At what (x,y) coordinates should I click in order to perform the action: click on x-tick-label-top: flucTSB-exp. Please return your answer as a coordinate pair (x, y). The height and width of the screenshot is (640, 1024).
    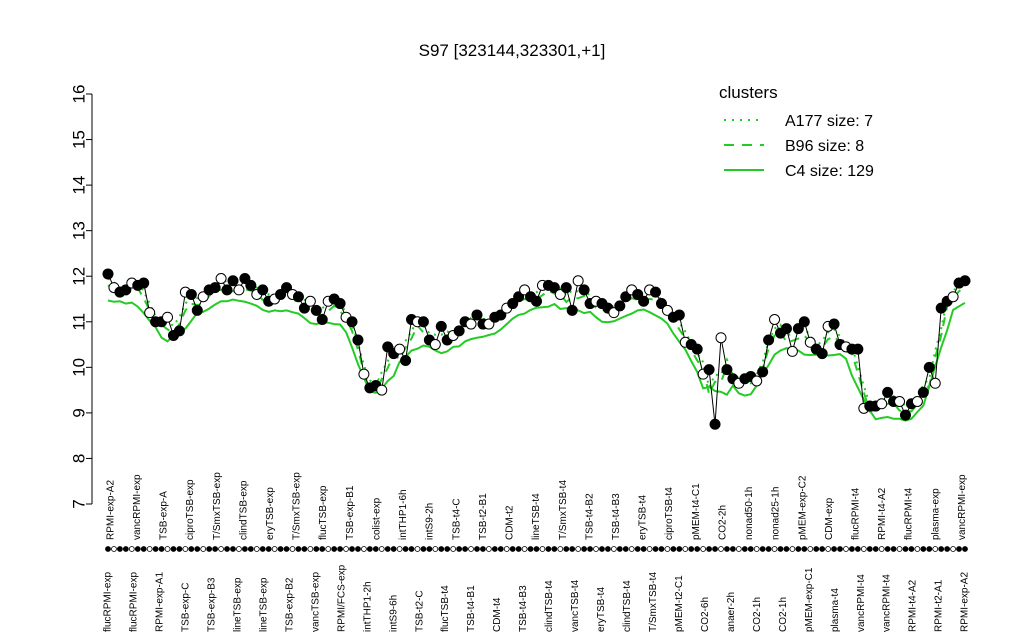
    Looking at the image, I should click on (323, 512).